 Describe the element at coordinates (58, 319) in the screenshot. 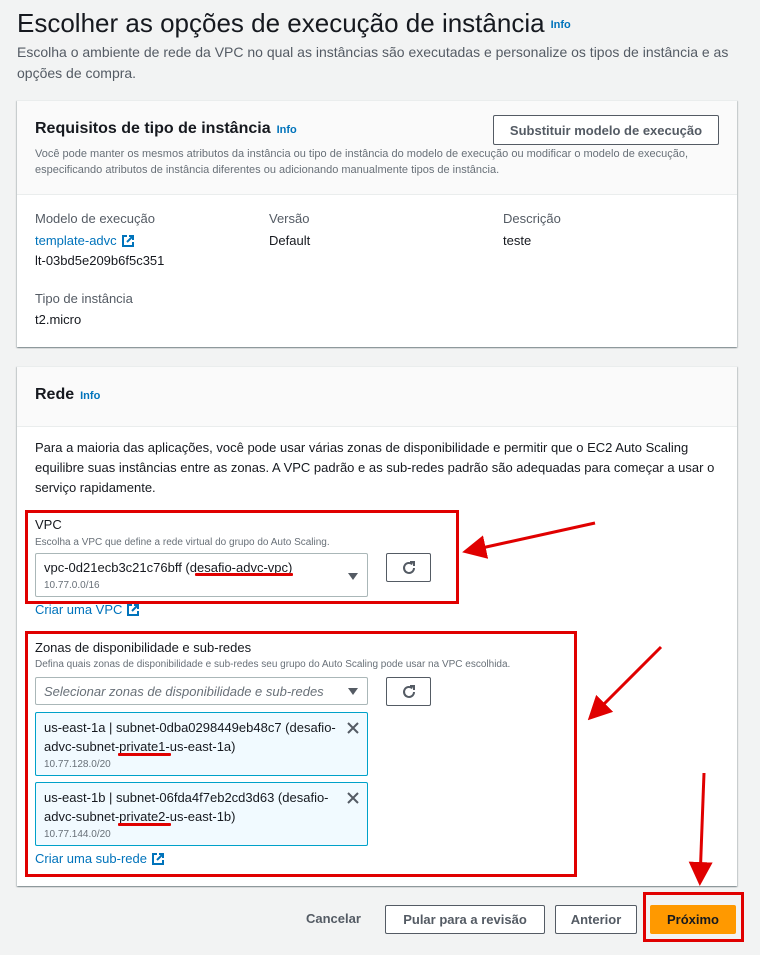

I see `instance-type-value: t2.micro` at that location.